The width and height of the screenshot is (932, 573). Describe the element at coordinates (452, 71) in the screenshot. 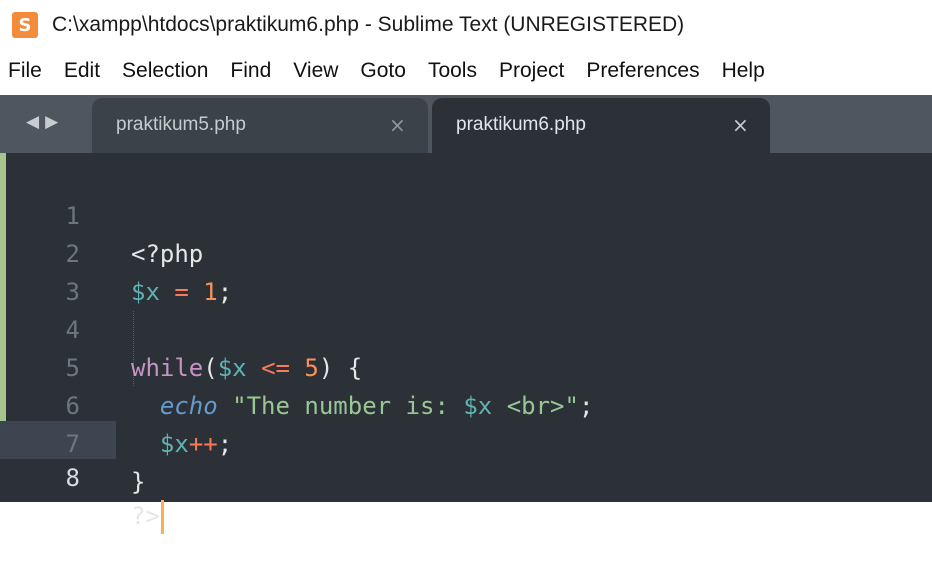

I see `menu-tools: Tools` at that location.